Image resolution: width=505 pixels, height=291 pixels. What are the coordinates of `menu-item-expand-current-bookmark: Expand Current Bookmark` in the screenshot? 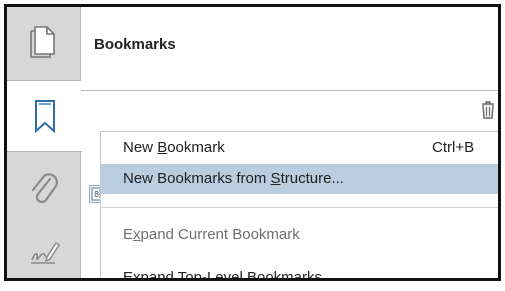 It's located at (299, 235).